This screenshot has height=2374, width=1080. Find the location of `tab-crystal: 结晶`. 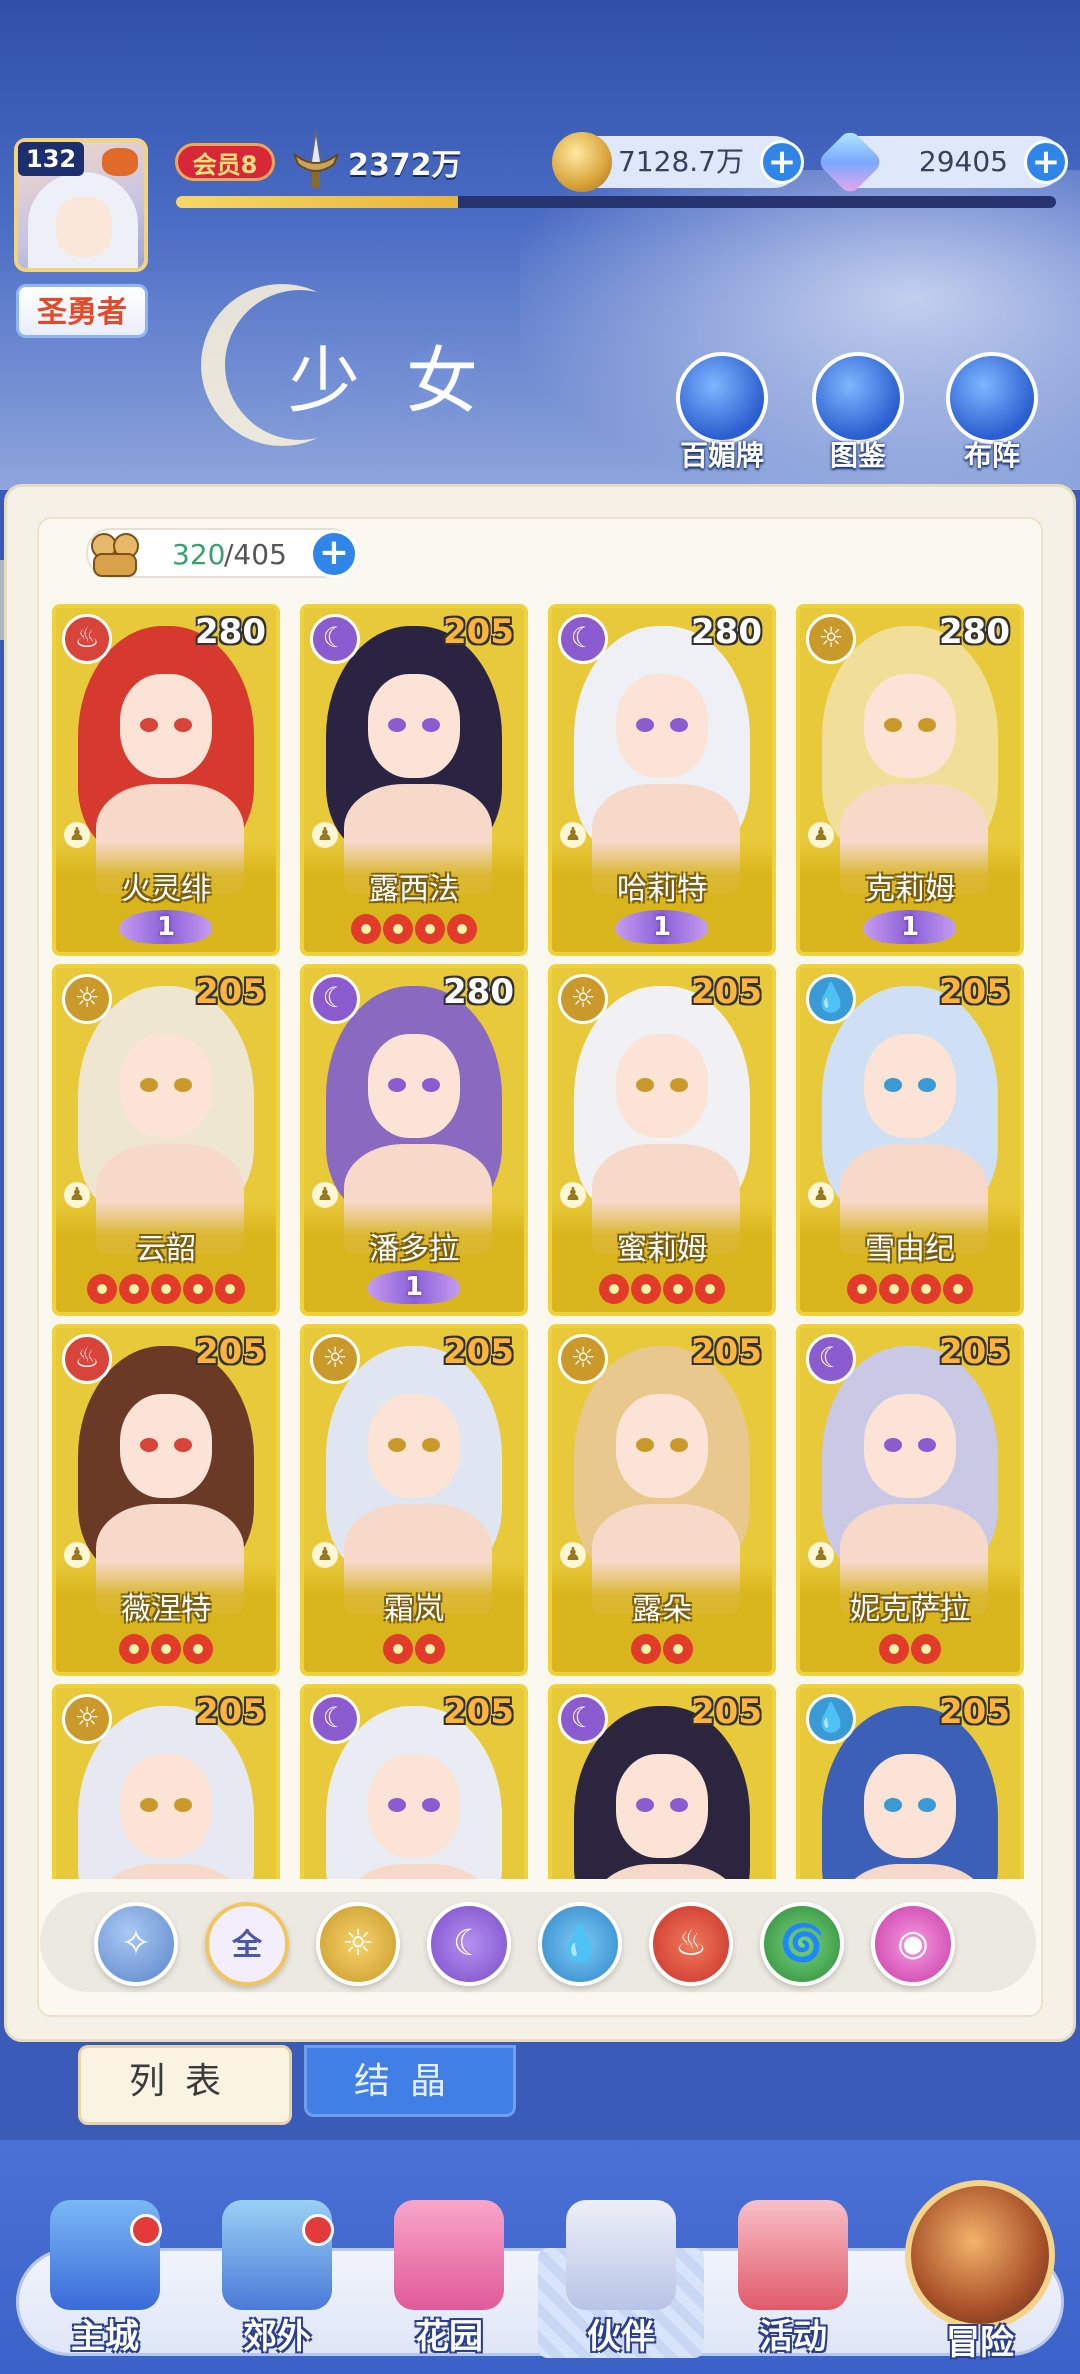

tab-crystal: 结晶 is located at coordinates (410, 2081).